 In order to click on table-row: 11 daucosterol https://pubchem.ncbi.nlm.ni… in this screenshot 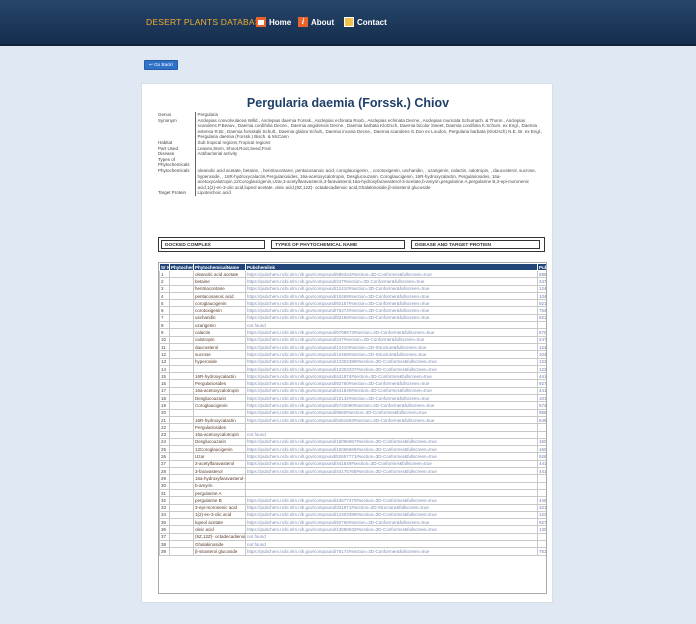, I will do `click(352, 347)`.